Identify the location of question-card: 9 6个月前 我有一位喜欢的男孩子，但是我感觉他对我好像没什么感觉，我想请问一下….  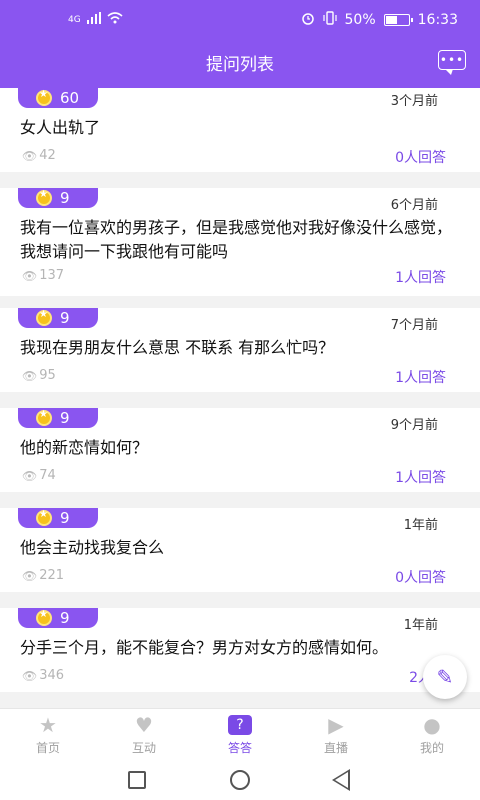
(240, 242).